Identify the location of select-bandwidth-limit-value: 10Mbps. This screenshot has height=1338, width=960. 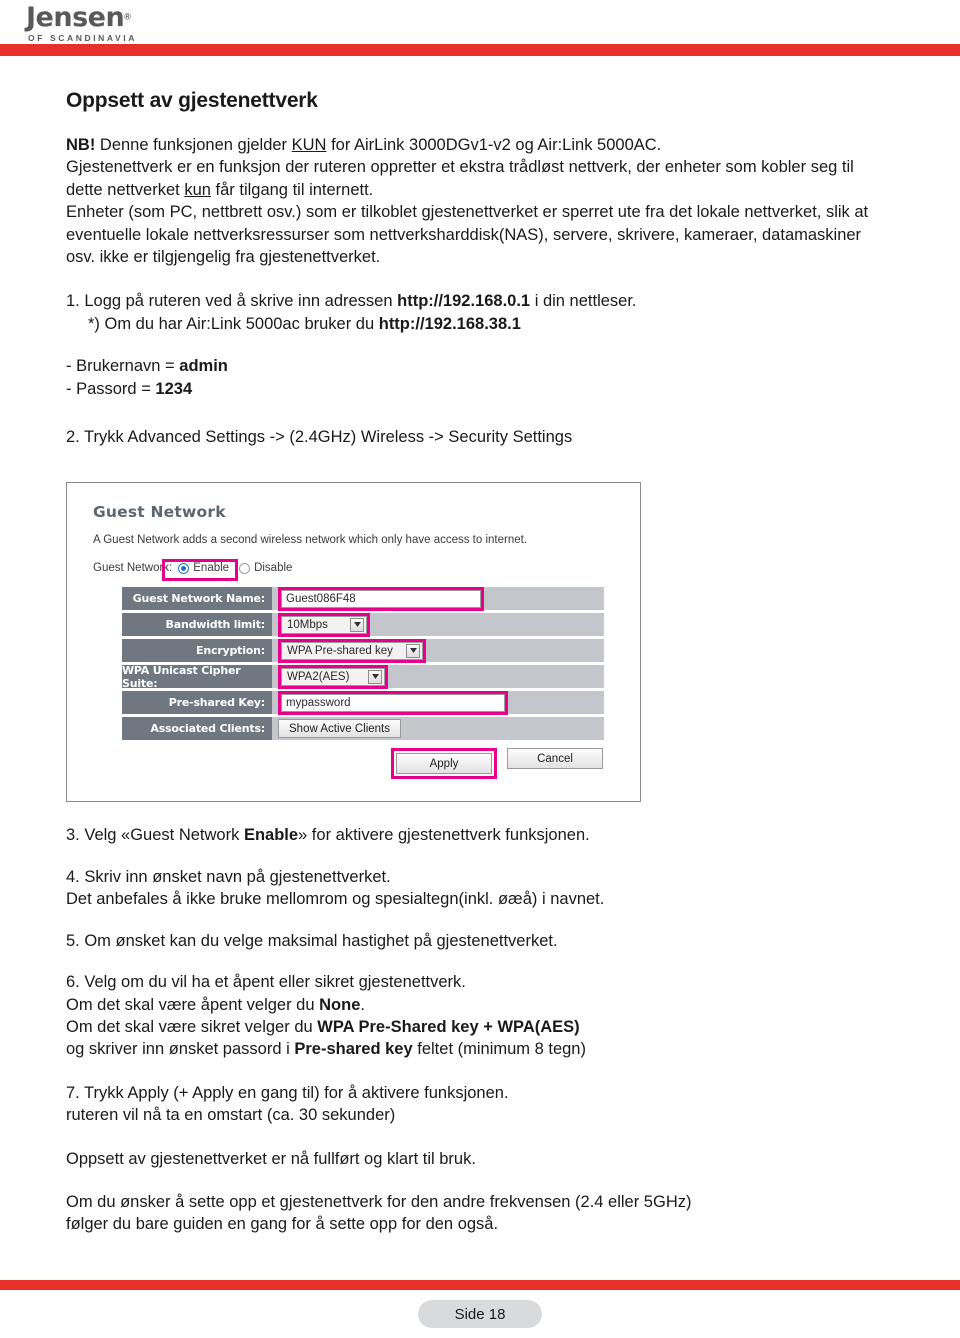
(307, 624).